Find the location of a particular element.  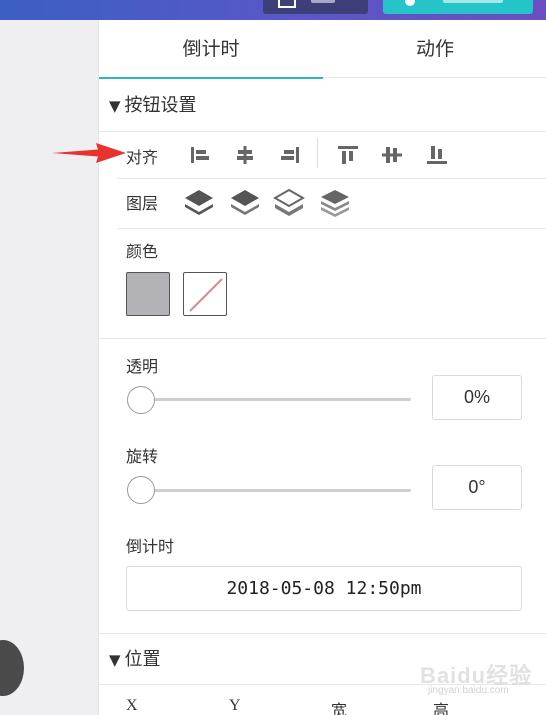

rotation-slider-track is located at coordinates (273, 490).